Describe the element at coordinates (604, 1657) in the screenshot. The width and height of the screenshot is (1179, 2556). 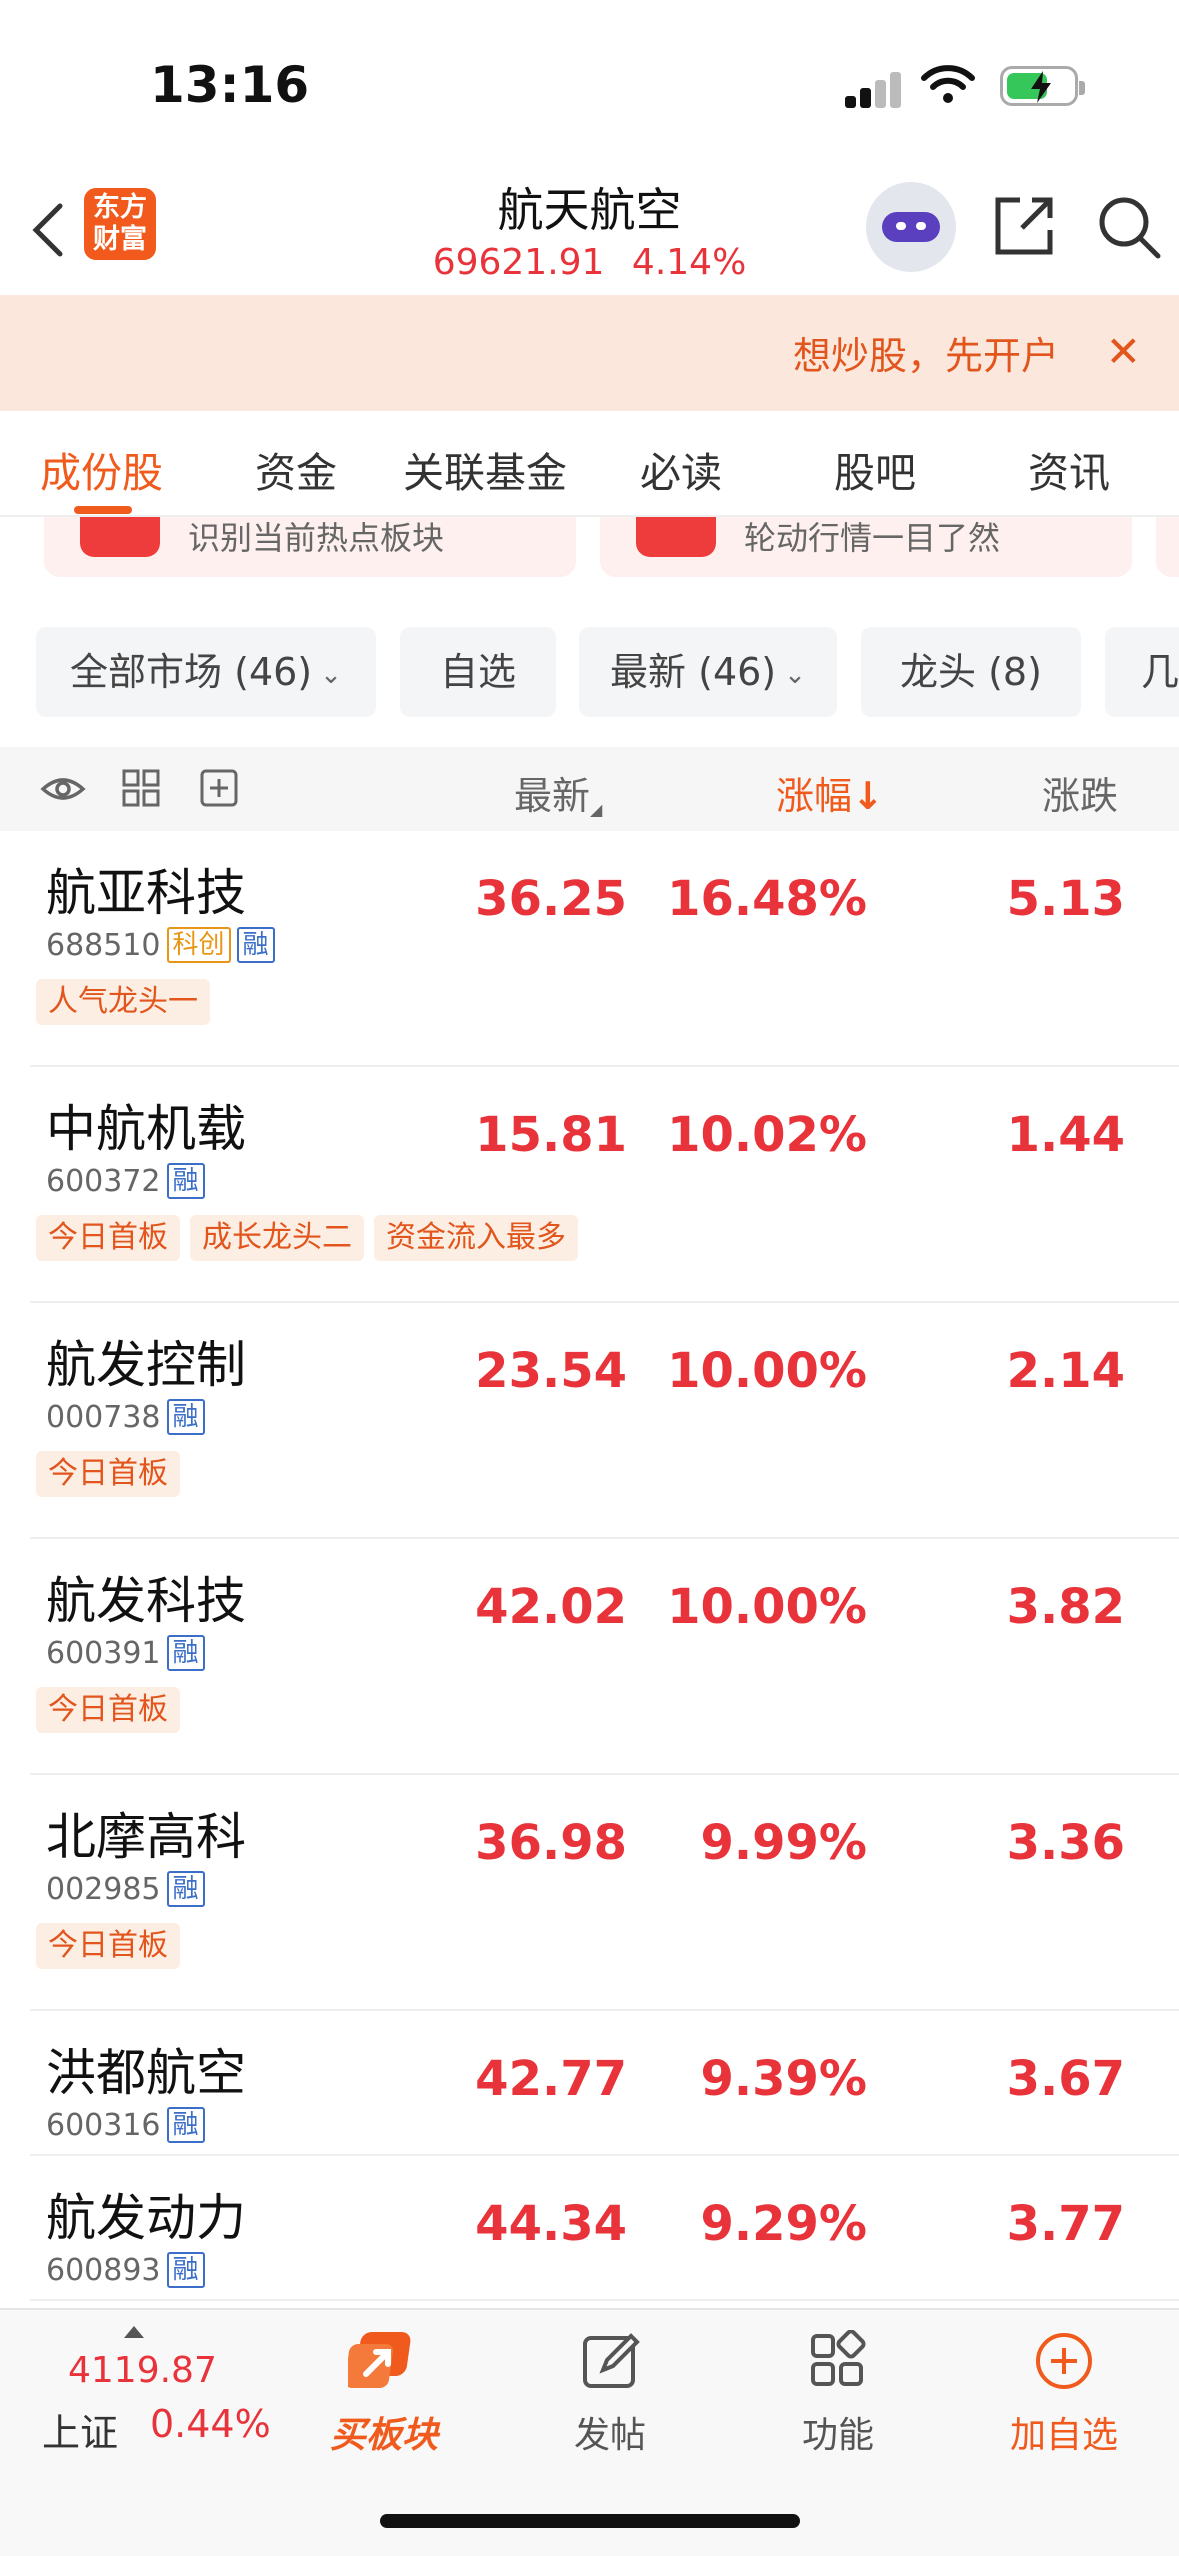
I see `table-row: 航发科技 600391 融 42.02 10.00% 3.82 今日首板` at that location.